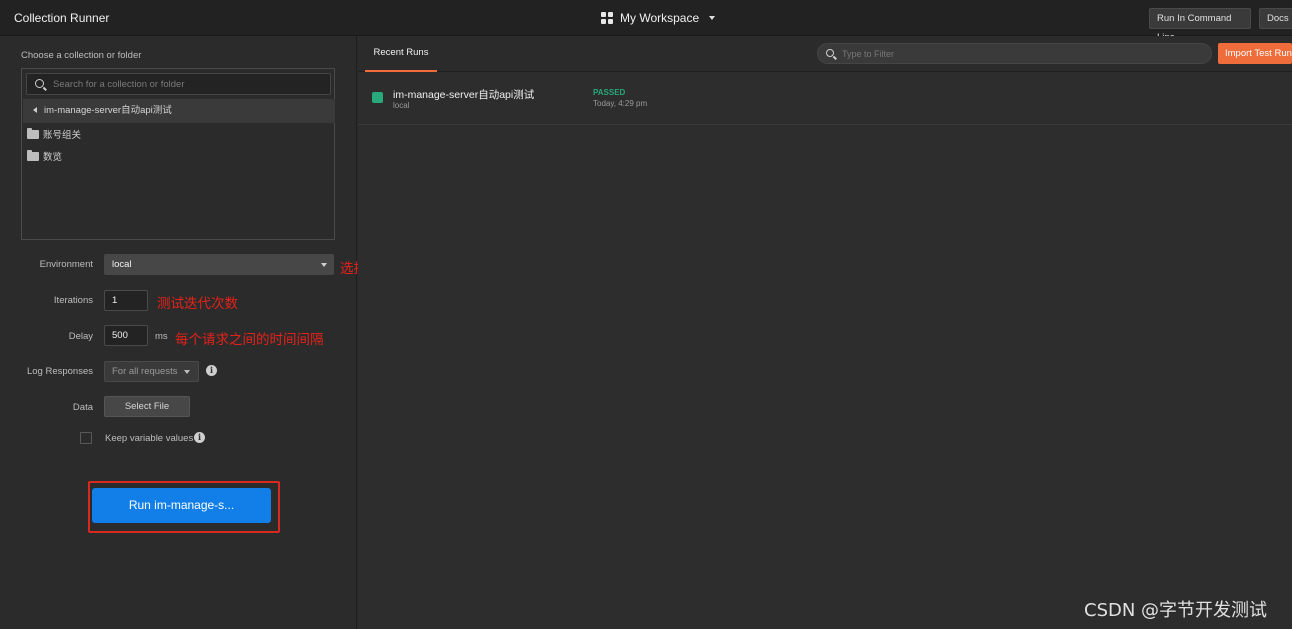 The width and height of the screenshot is (1292, 629). What do you see at coordinates (66, 264) in the screenshot?
I see `environment-label: Environment` at bounding box center [66, 264].